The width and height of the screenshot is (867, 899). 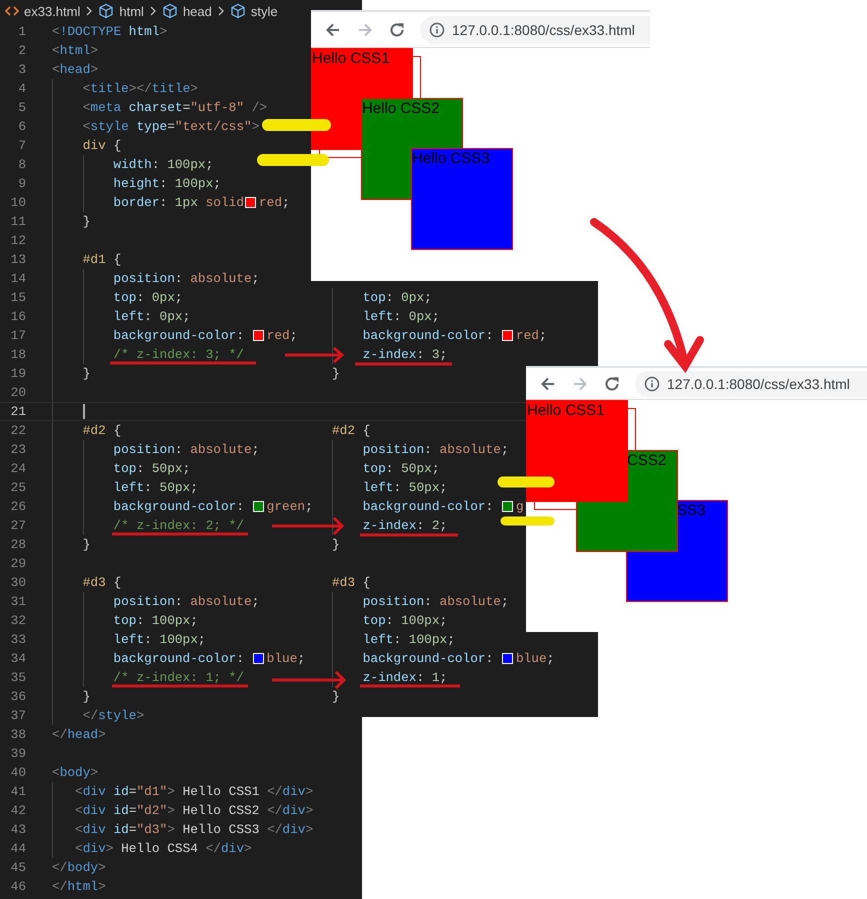 What do you see at coordinates (75, 772) in the screenshot?
I see `code-line: <body>` at bounding box center [75, 772].